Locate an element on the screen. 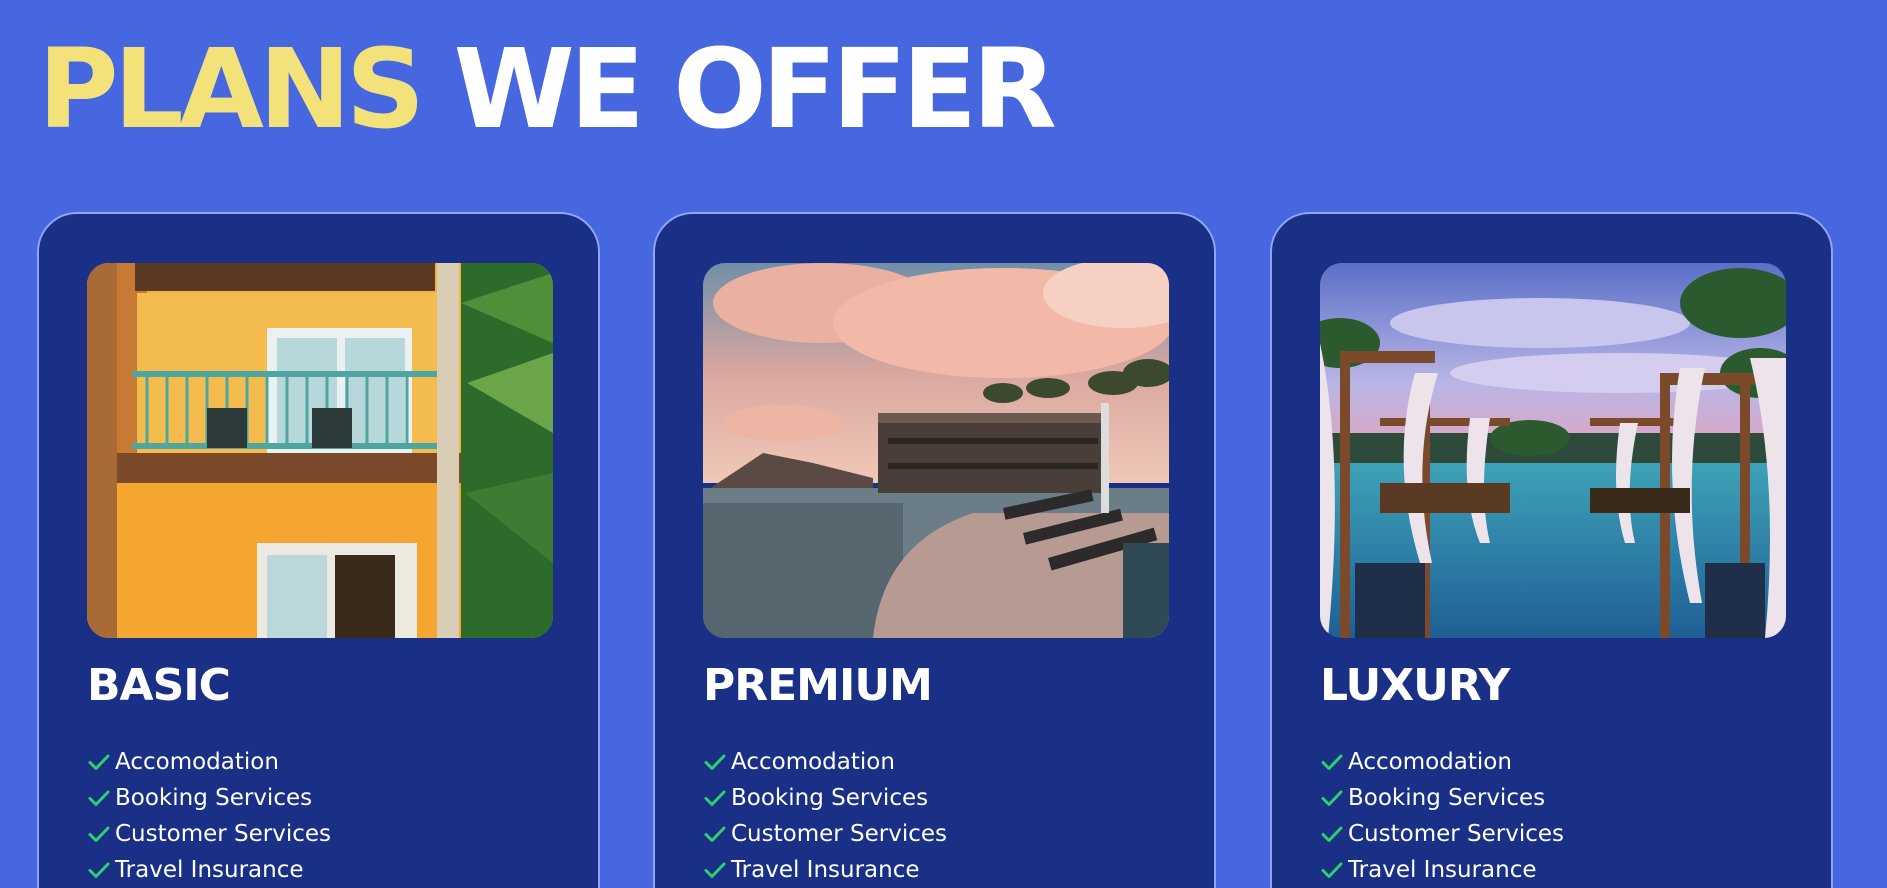 This screenshot has width=1887, height=888. page-title-rest: WE OFFER is located at coordinates (754, 89).